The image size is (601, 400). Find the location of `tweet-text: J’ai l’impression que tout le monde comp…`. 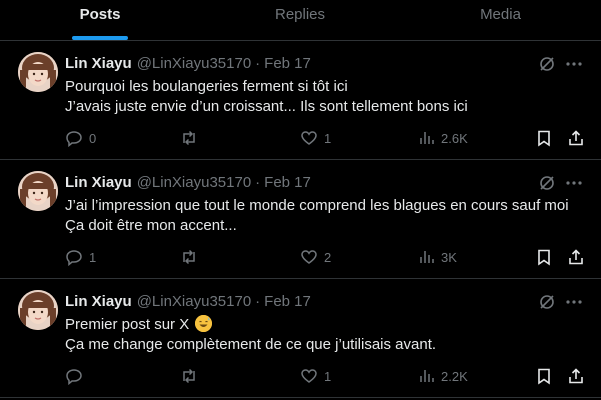

tweet-text: J’ai l’impression que tout le monde comp… is located at coordinates (327, 216).